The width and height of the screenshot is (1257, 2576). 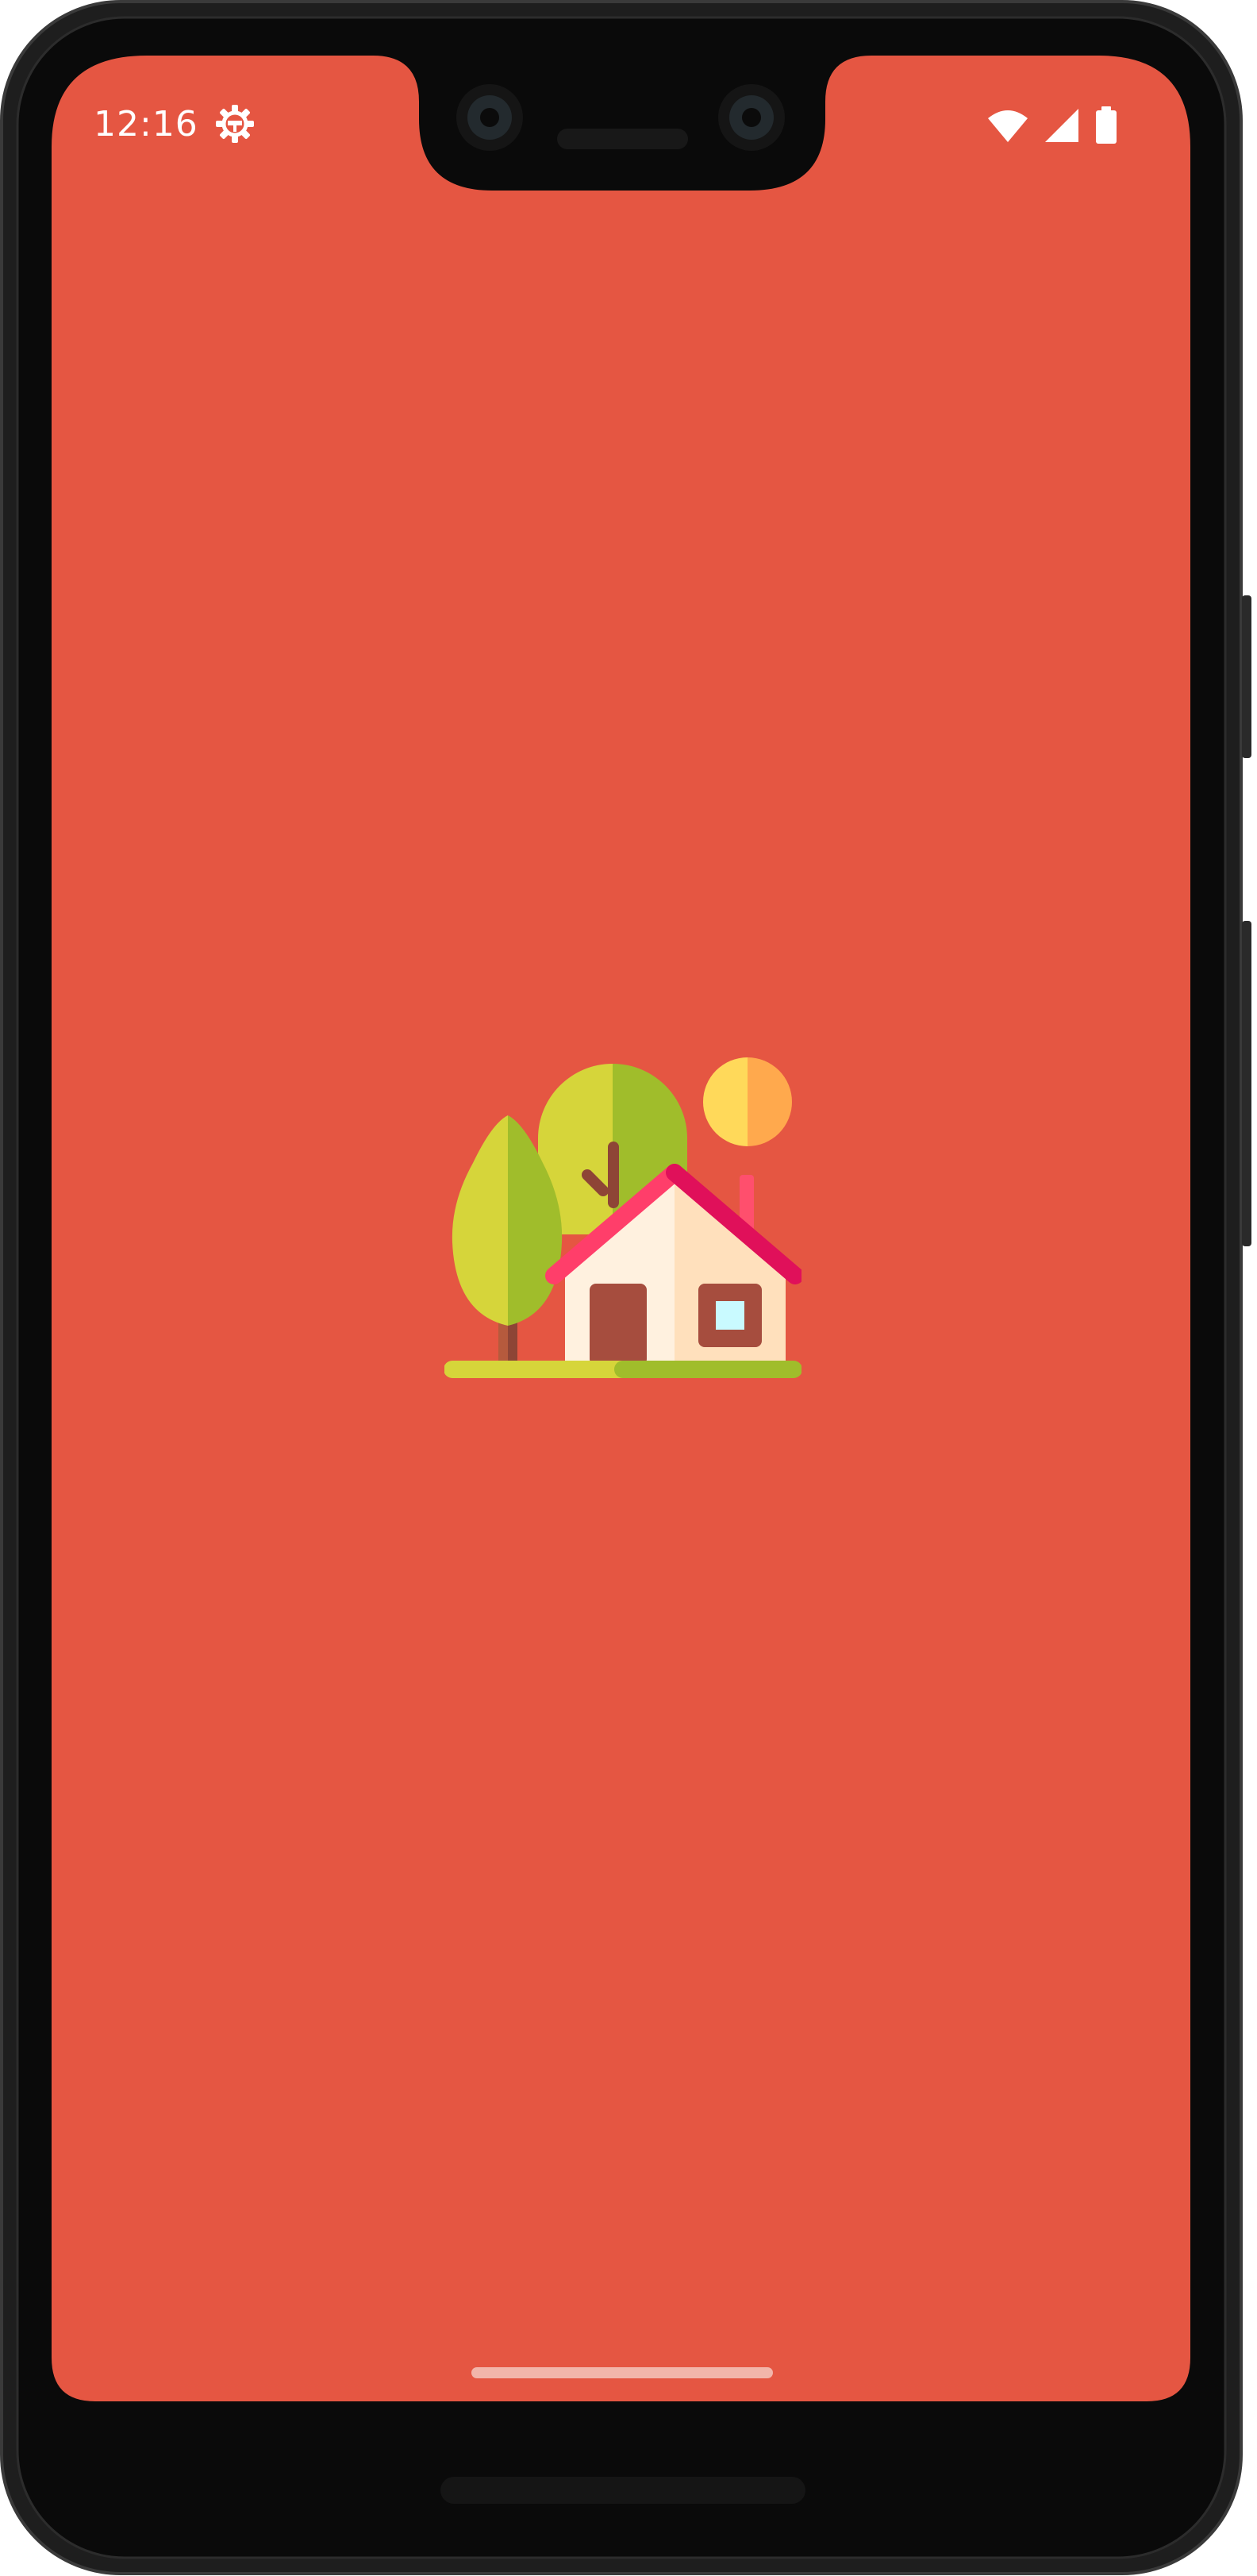 What do you see at coordinates (489, 117) in the screenshot?
I see `front-camera-left` at bounding box center [489, 117].